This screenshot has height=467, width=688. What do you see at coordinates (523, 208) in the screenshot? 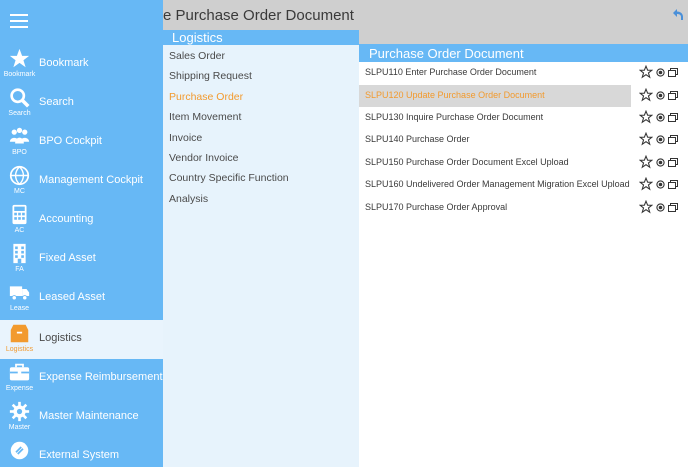
I see `list-item: SLPU170 Purchase Order Approval` at bounding box center [523, 208].